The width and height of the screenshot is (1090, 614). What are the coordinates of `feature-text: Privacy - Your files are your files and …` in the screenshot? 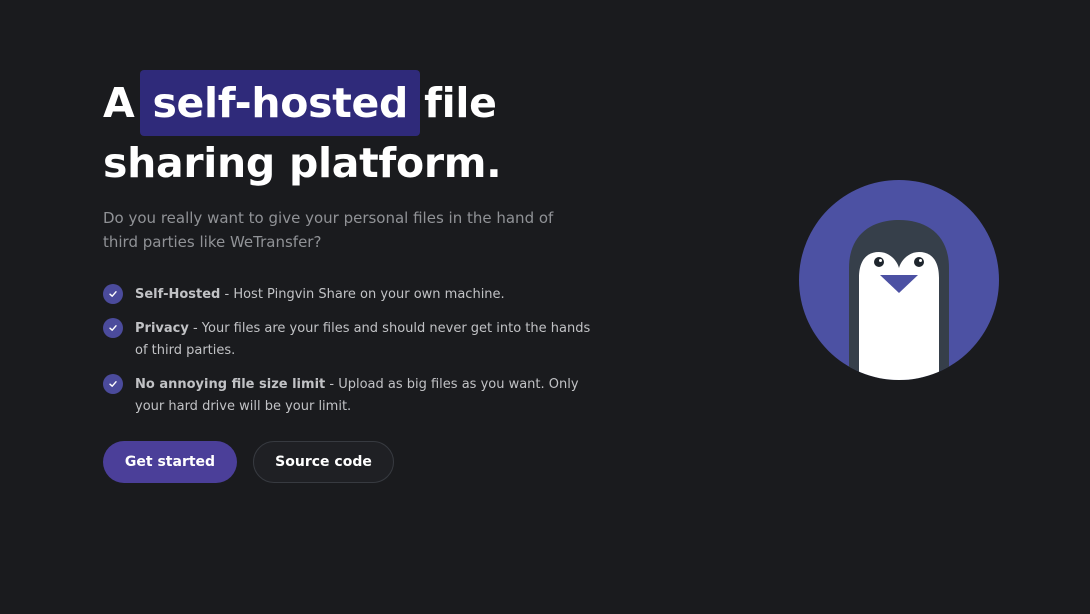 It's located at (365, 340).